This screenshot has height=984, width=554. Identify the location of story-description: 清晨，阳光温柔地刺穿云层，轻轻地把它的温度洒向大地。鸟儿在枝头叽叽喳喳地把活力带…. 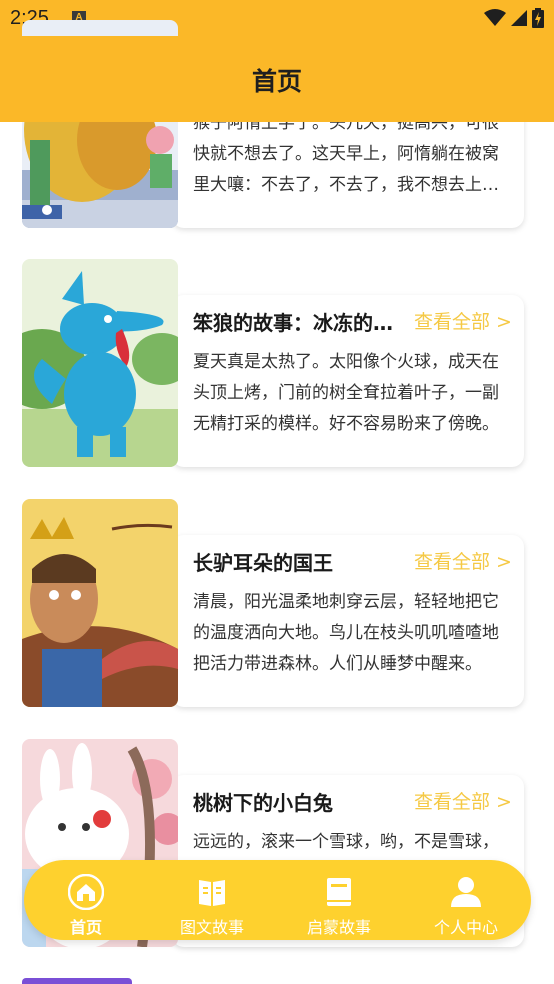
(349, 633).